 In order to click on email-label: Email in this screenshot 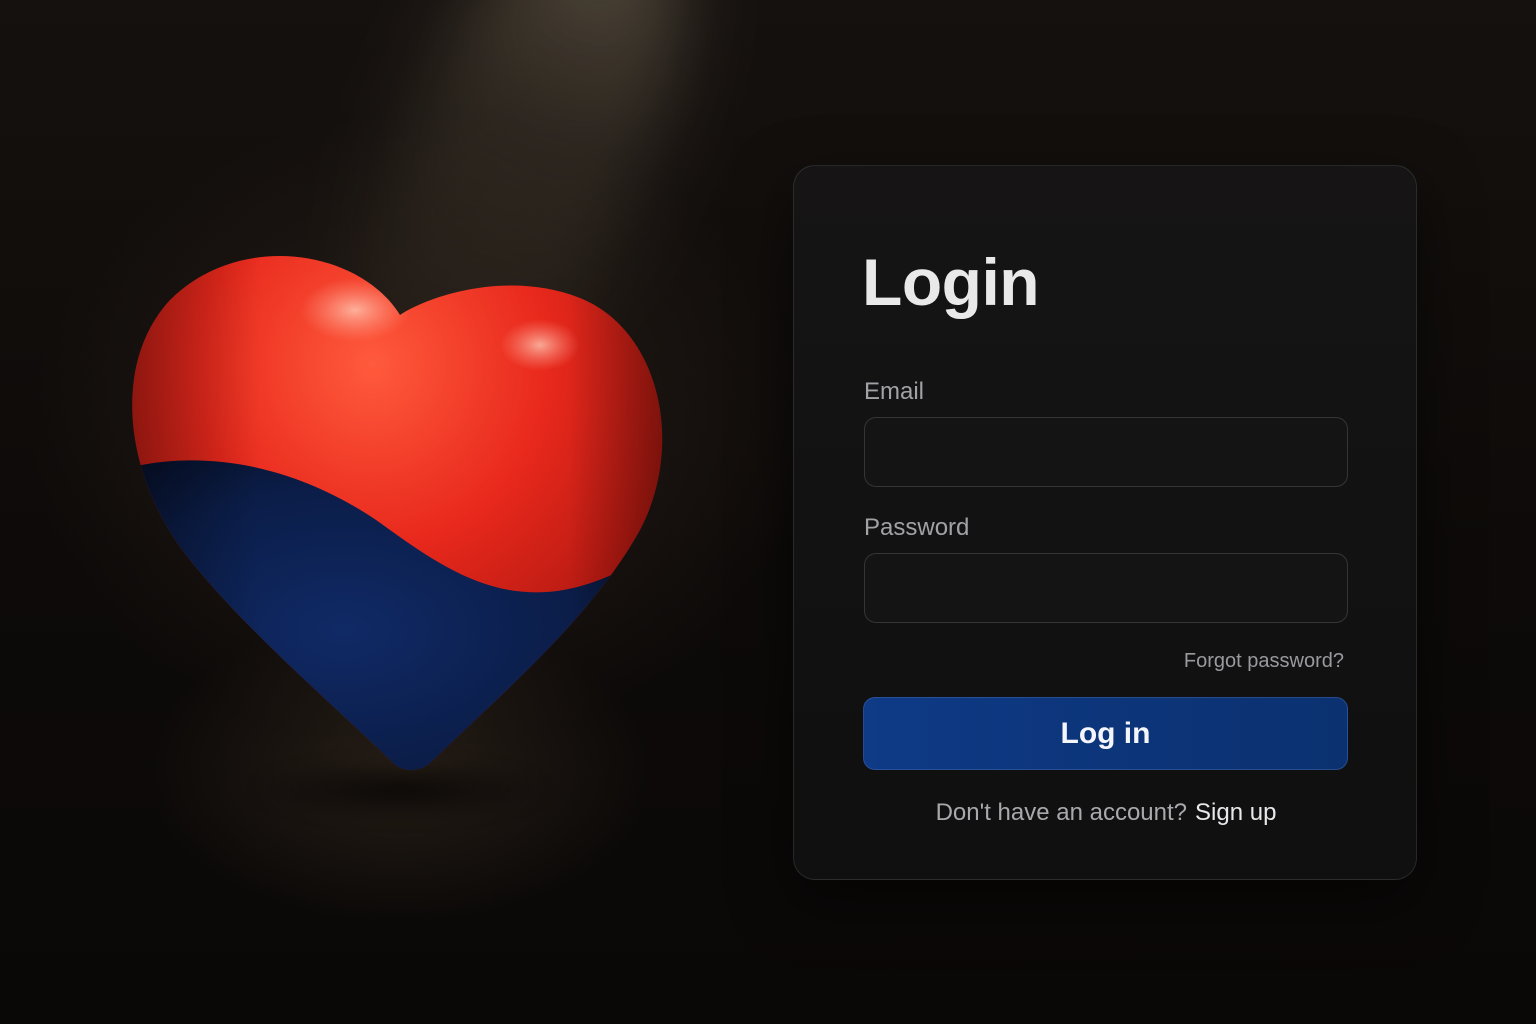, I will do `click(894, 391)`.